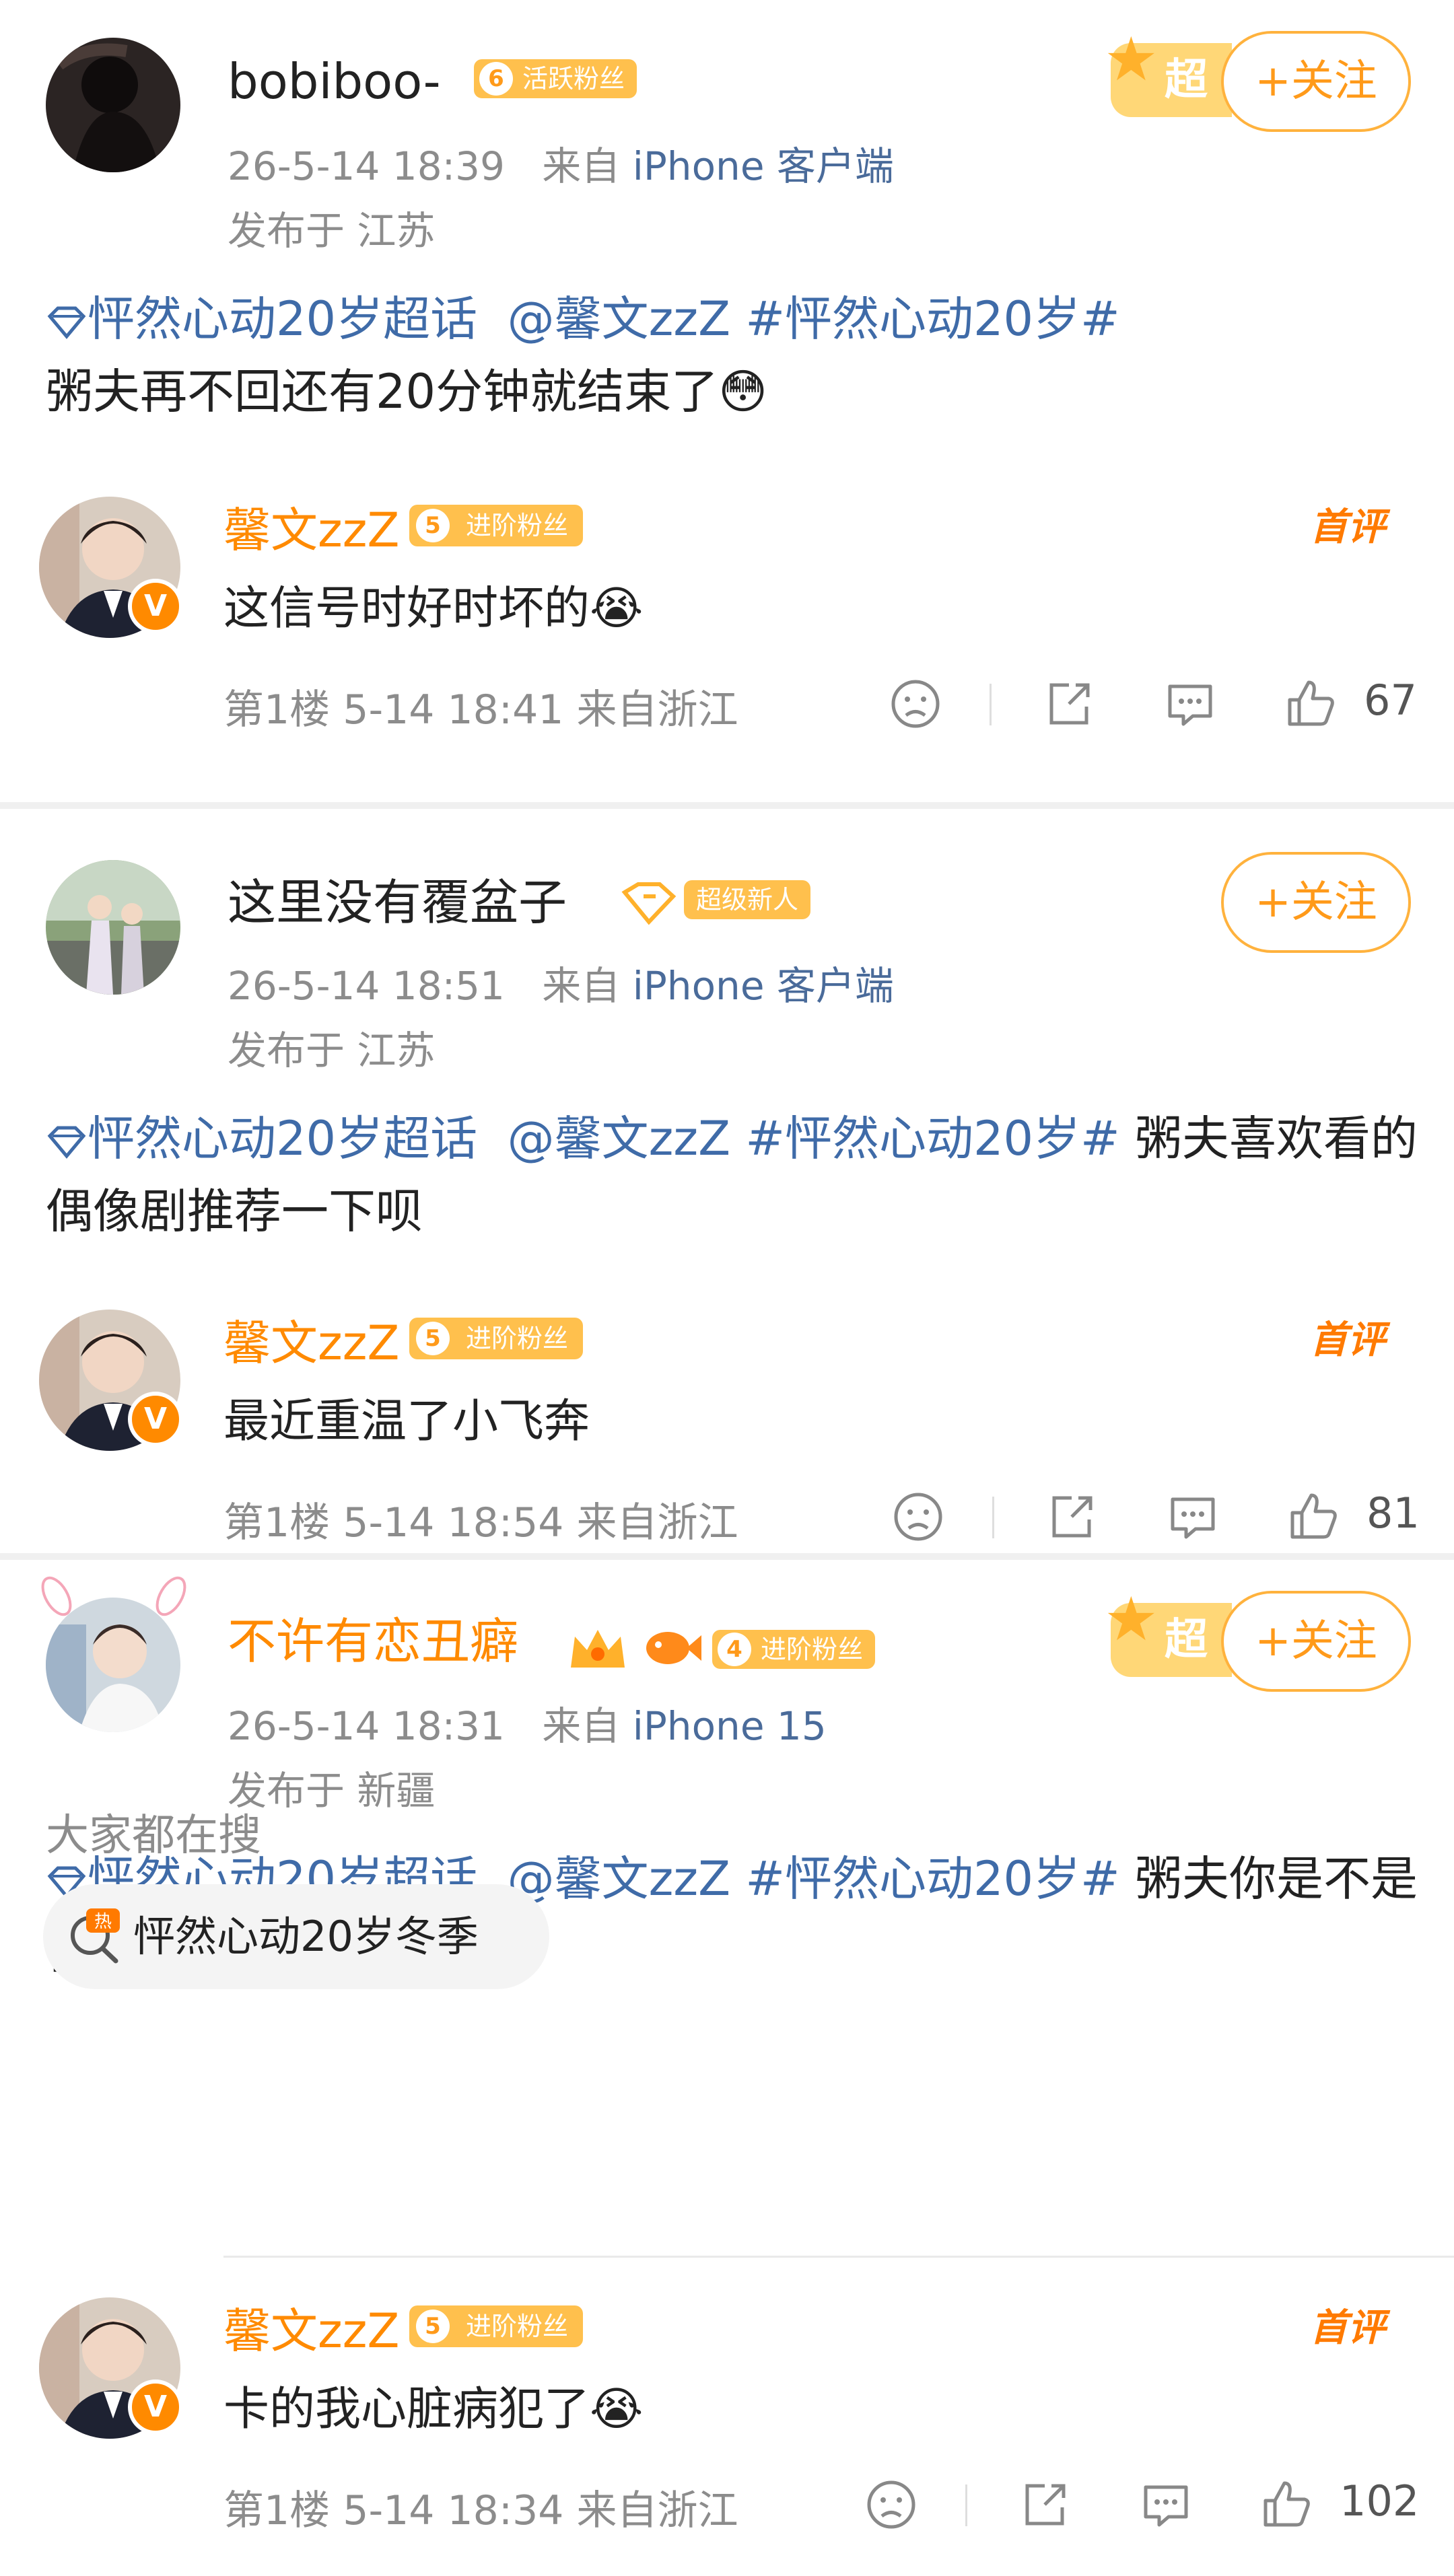  What do you see at coordinates (153, 1836) in the screenshot?
I see `trending-search-label: 大家都在搜` at bounding box center [153, 1836].